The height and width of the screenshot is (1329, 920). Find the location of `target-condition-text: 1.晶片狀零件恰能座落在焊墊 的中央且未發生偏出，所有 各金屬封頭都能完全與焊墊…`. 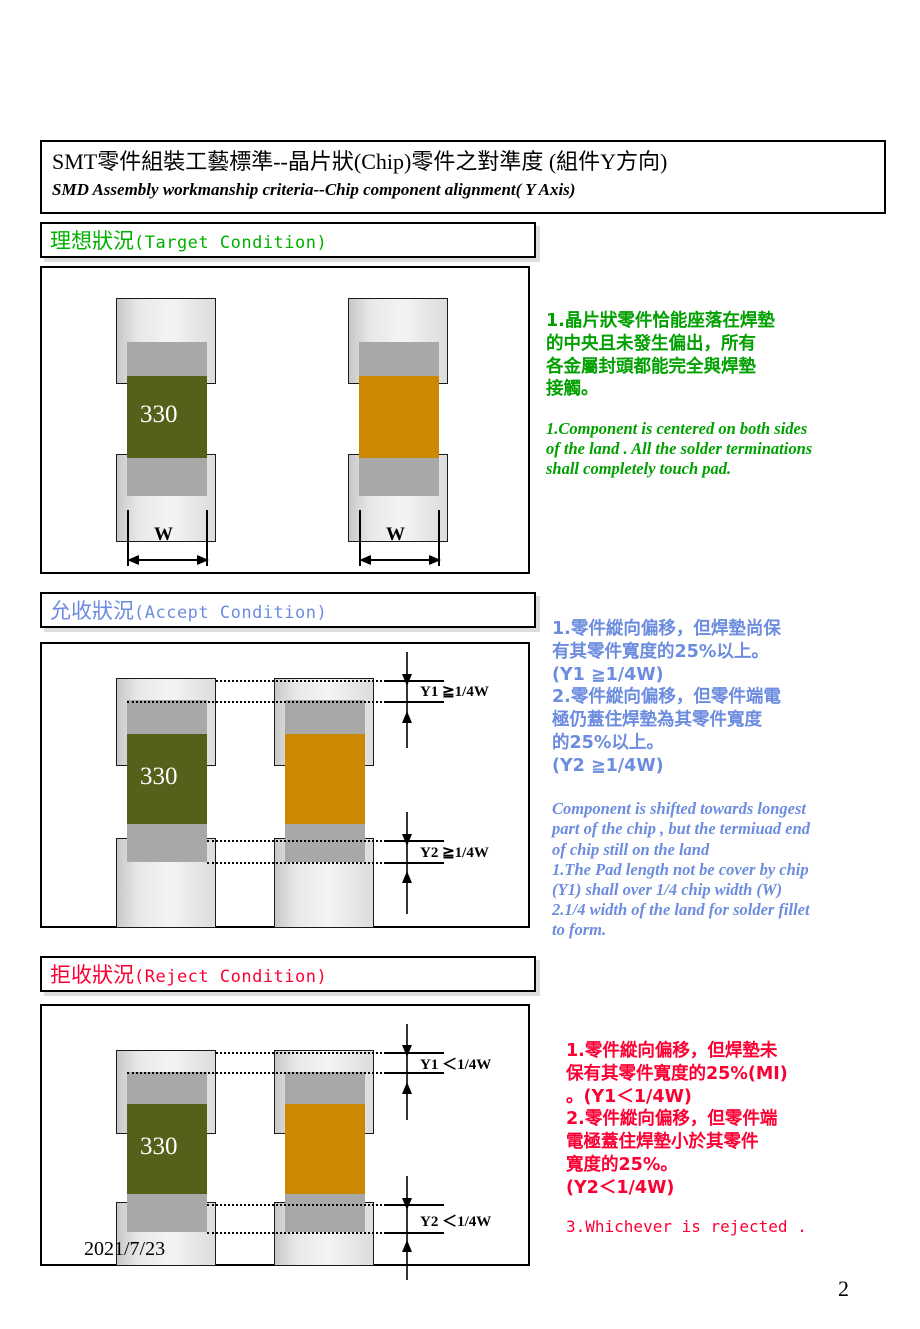

target-condition-text: 1.晶片狀零件恰能座落在焊墊 的中央且未發生偏出，所有 各金屬封頭都能完全與焊墊… is located at coordinates (731, 394).